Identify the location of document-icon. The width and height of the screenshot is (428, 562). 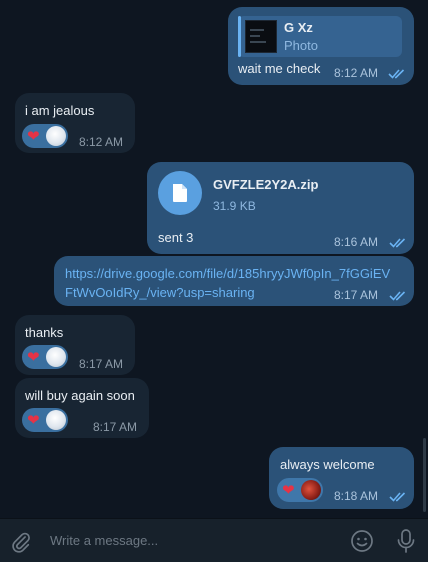
(180, 193).